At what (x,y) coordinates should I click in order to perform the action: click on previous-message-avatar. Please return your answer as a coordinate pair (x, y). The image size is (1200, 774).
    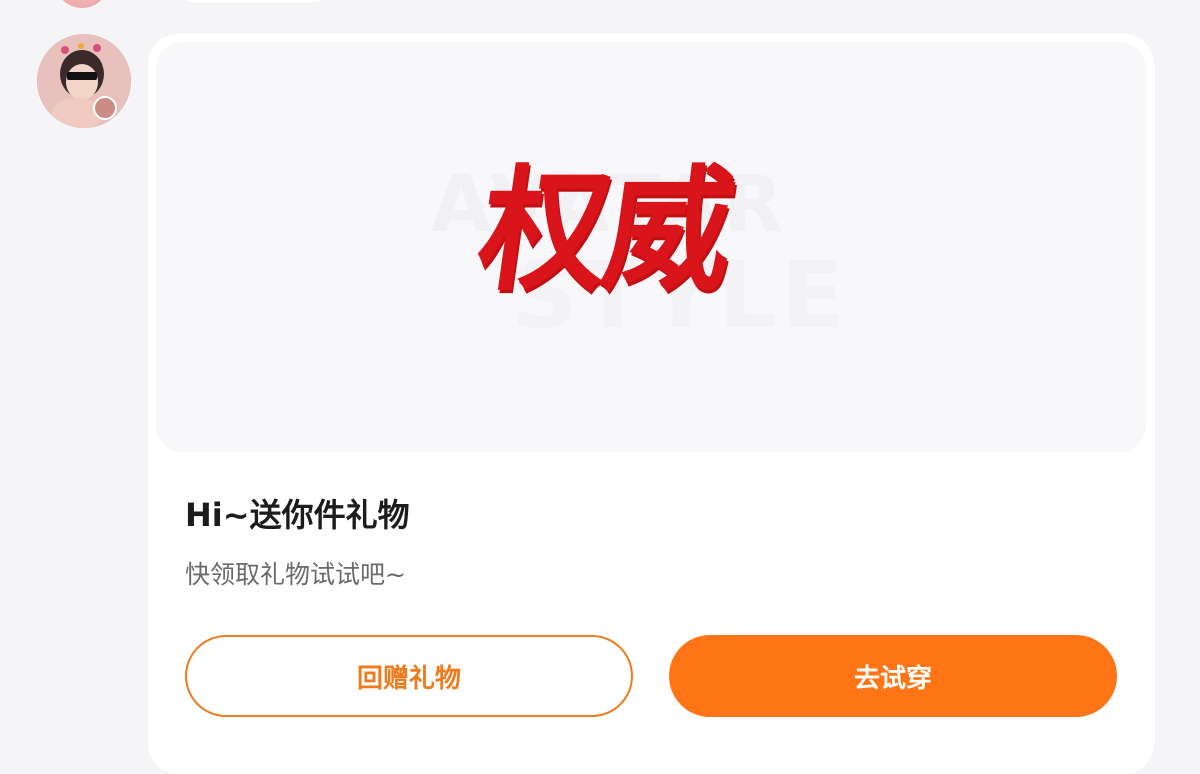
    Looking at the image, I should click on (82, 4).